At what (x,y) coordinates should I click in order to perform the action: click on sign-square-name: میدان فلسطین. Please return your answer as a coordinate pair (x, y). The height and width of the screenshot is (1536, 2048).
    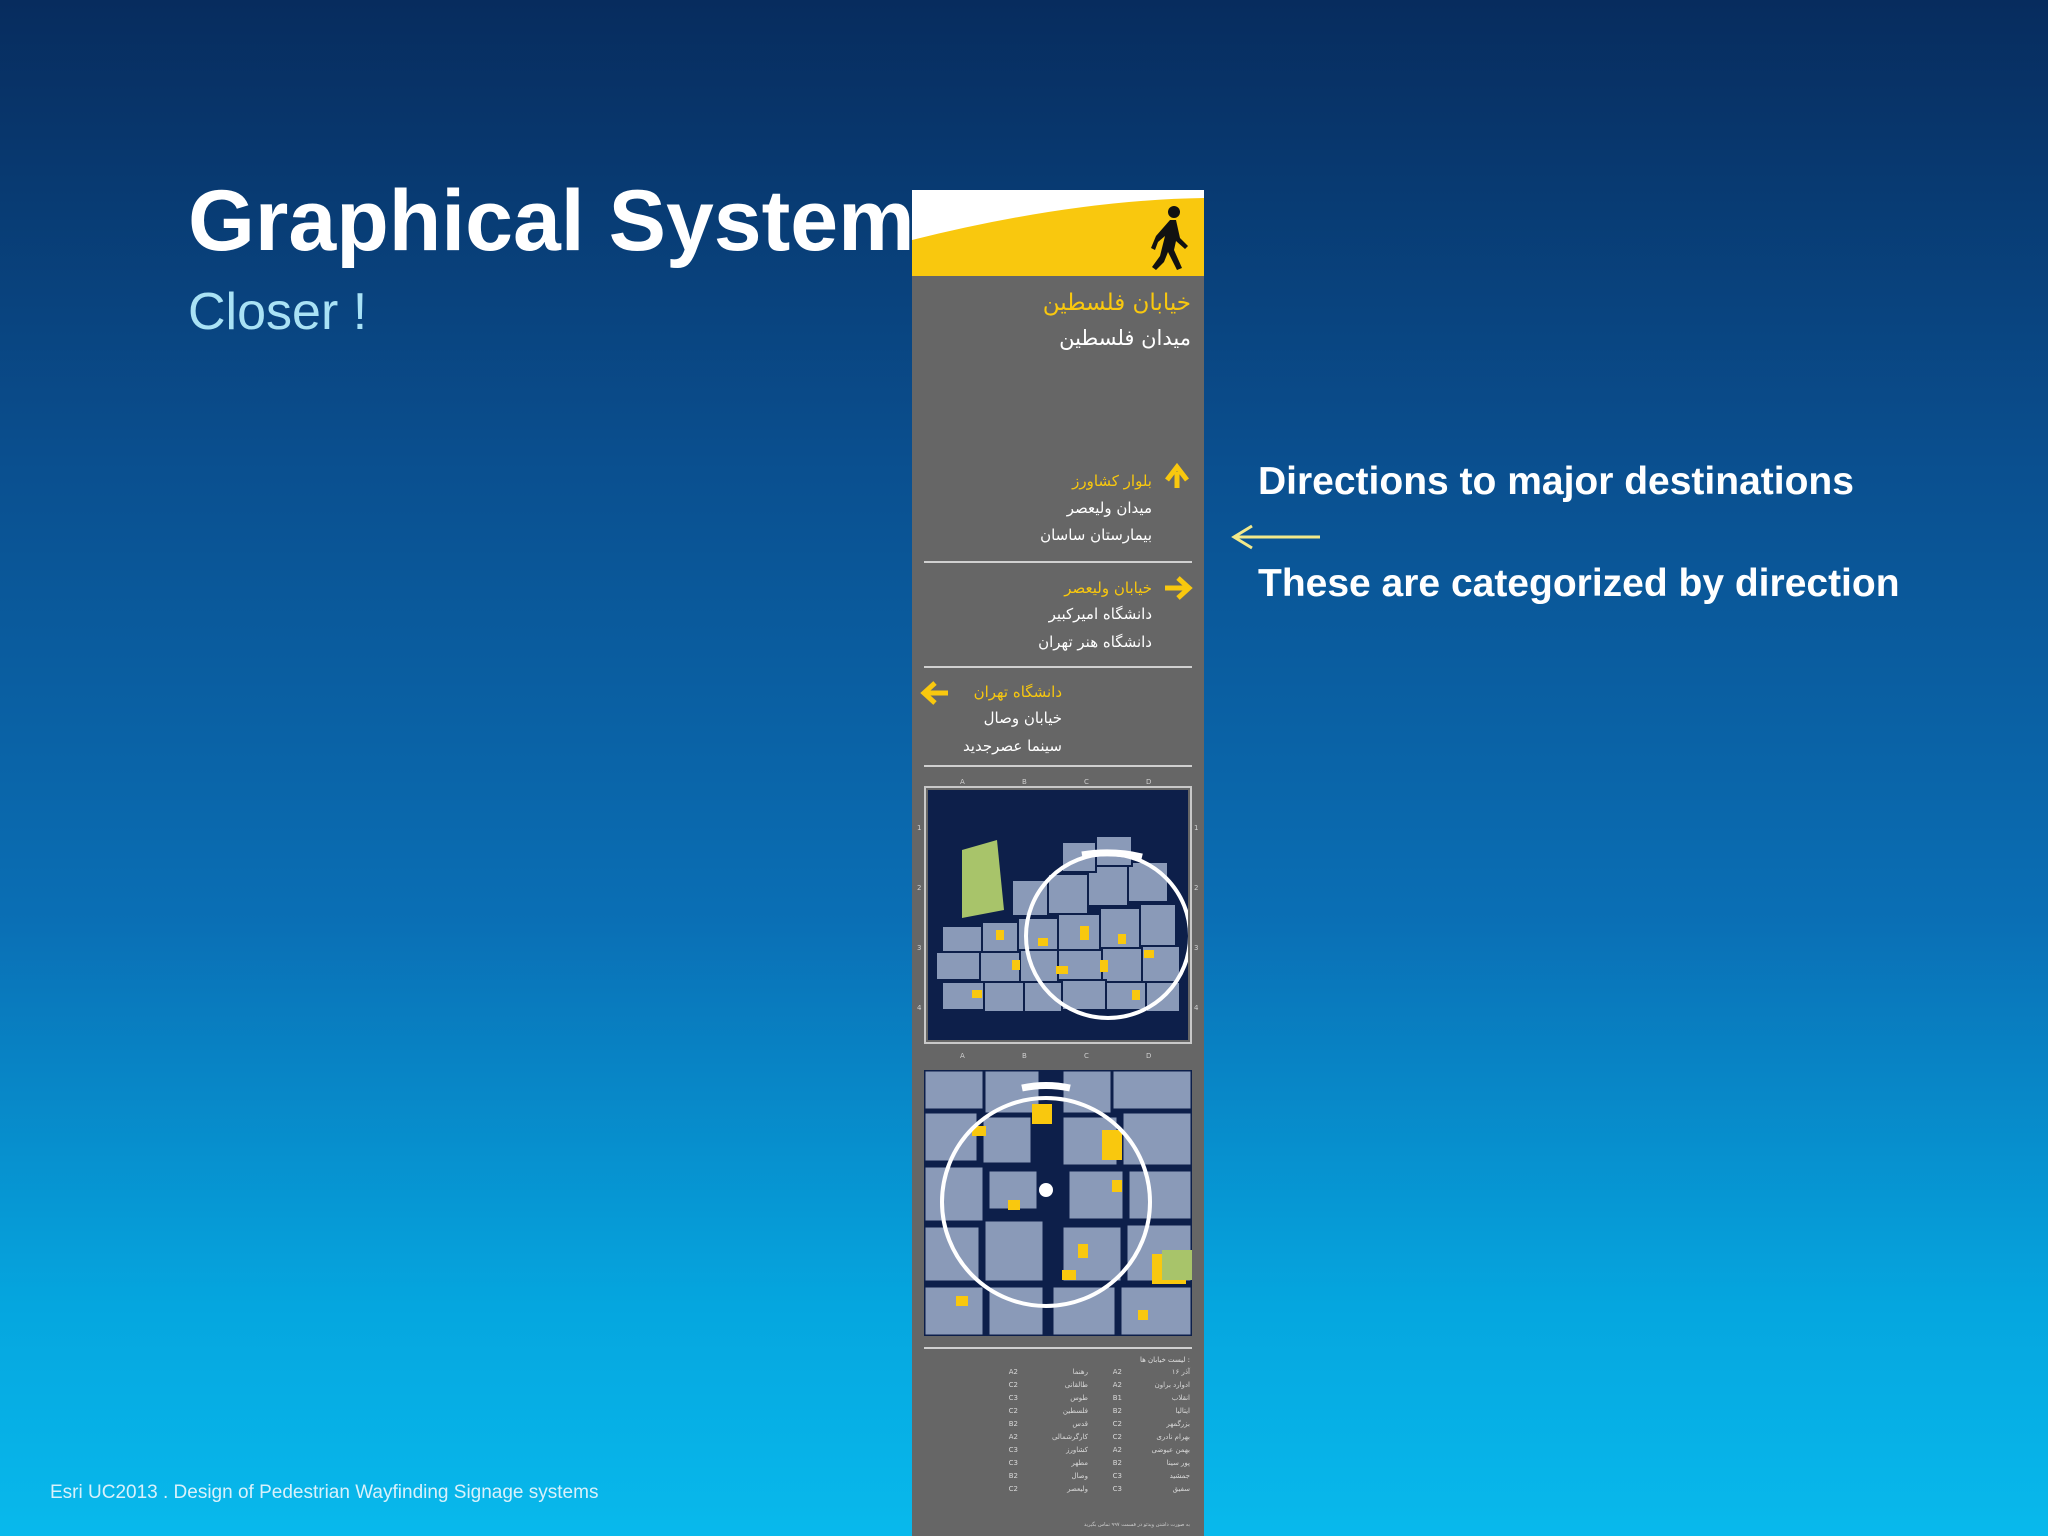
    Looking at the image, I should click on (1125, 338).